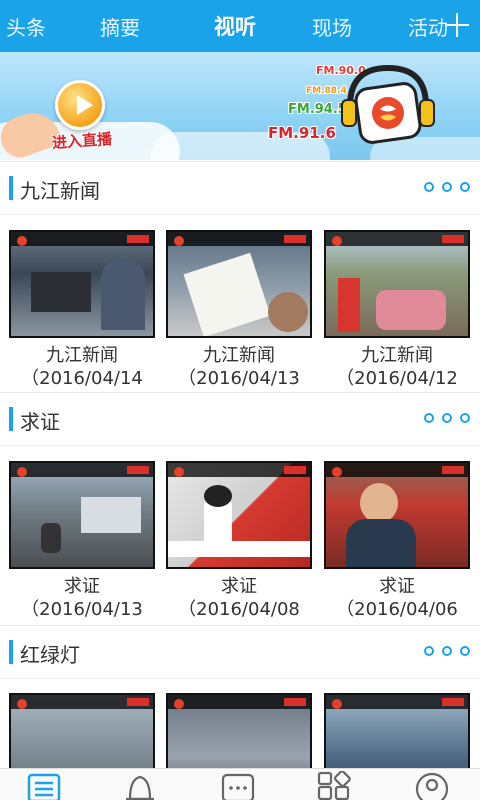 This screenshot has width=480, height=800. I want to click on video-item: 求证（2016/04/06, so click(397, 541).